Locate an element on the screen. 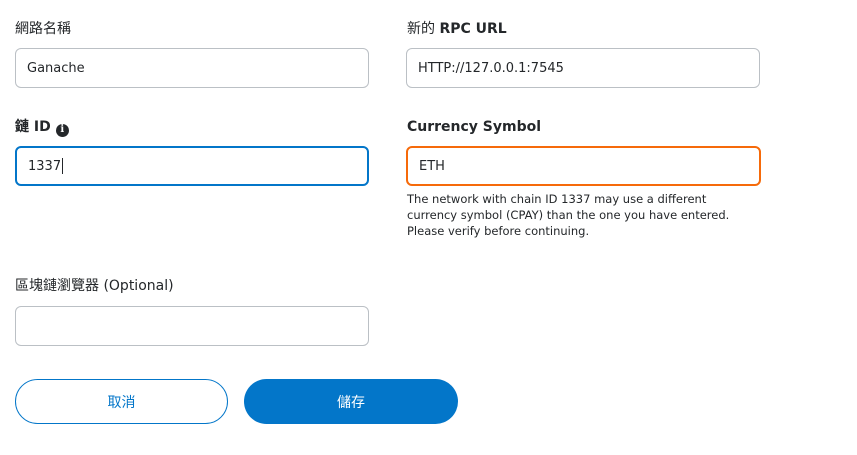  block-explorer-label-text: 區塊鏈瀏覽器 is located at coordinates (57, 286).